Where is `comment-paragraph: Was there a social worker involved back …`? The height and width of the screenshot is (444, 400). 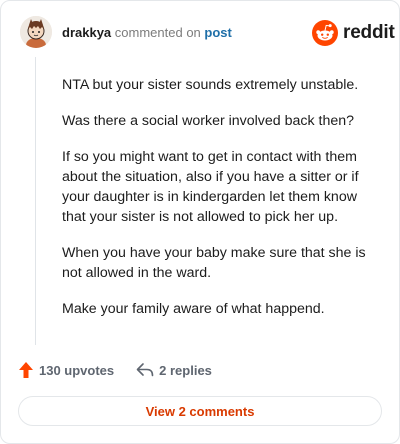 comment-paragraph: Was there a social worker involved back … is located at coordinates (208, 121).